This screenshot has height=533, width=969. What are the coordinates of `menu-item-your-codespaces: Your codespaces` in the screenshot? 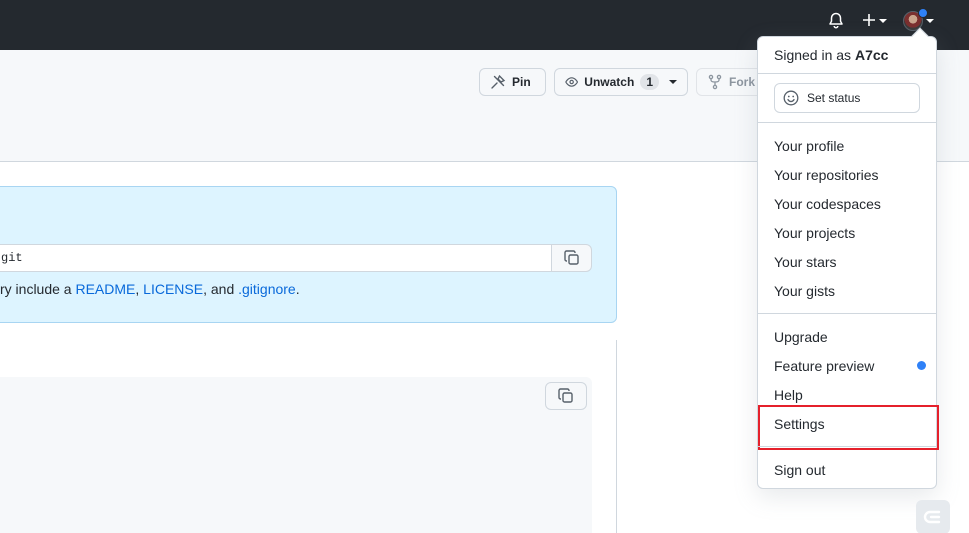 It's located at (827, 204).